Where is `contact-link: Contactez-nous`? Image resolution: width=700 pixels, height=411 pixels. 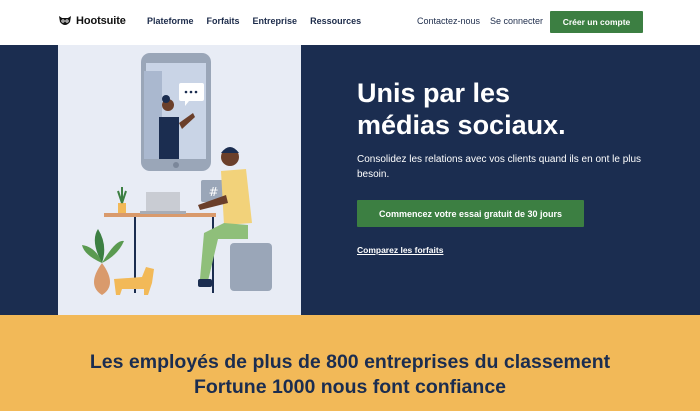
contact-link: Contactez-nous is located at coordinates (448, 21).